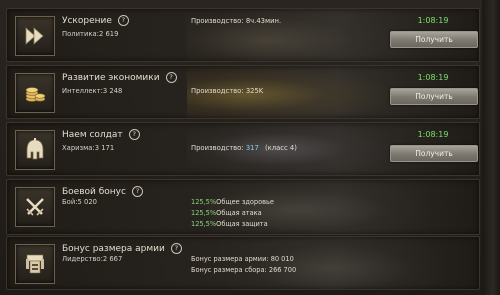  I want to click on crossed-swords-icon, so click(35, 207).